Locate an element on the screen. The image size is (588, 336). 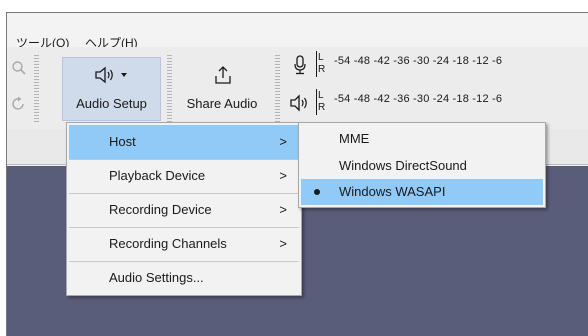
menu-item-recording-channels: Recording Channels > is located at coordinates (184, 244).